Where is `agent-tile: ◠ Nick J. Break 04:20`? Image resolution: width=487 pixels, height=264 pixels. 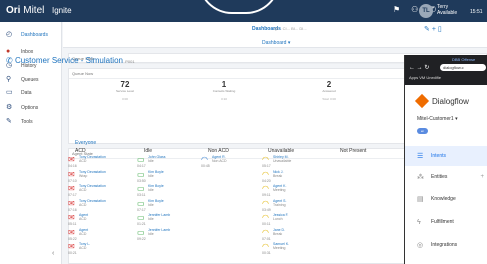
agent-tile: ◠ Nick J. Break 04:20 is located at coordinates (286, 176).